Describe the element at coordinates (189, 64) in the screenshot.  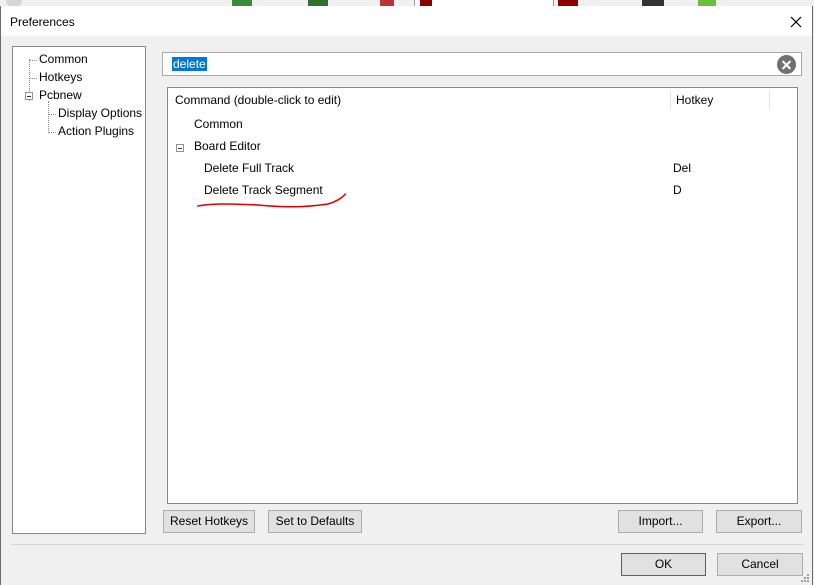
I see `search-value: delete` at that location.